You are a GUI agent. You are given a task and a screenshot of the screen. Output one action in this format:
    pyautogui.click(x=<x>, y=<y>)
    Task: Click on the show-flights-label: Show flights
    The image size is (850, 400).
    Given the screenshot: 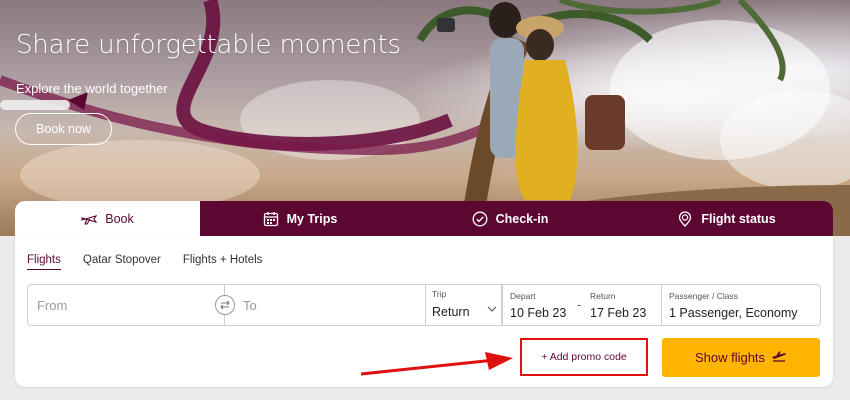 What is the action you would take?
    pyautogui.click(x=730, y=357)
    